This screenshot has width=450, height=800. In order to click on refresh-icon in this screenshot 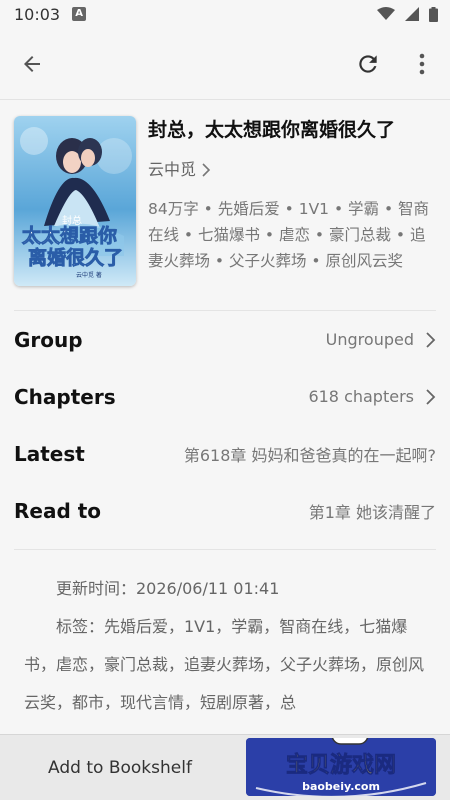, I will do `click(368, 63)`.